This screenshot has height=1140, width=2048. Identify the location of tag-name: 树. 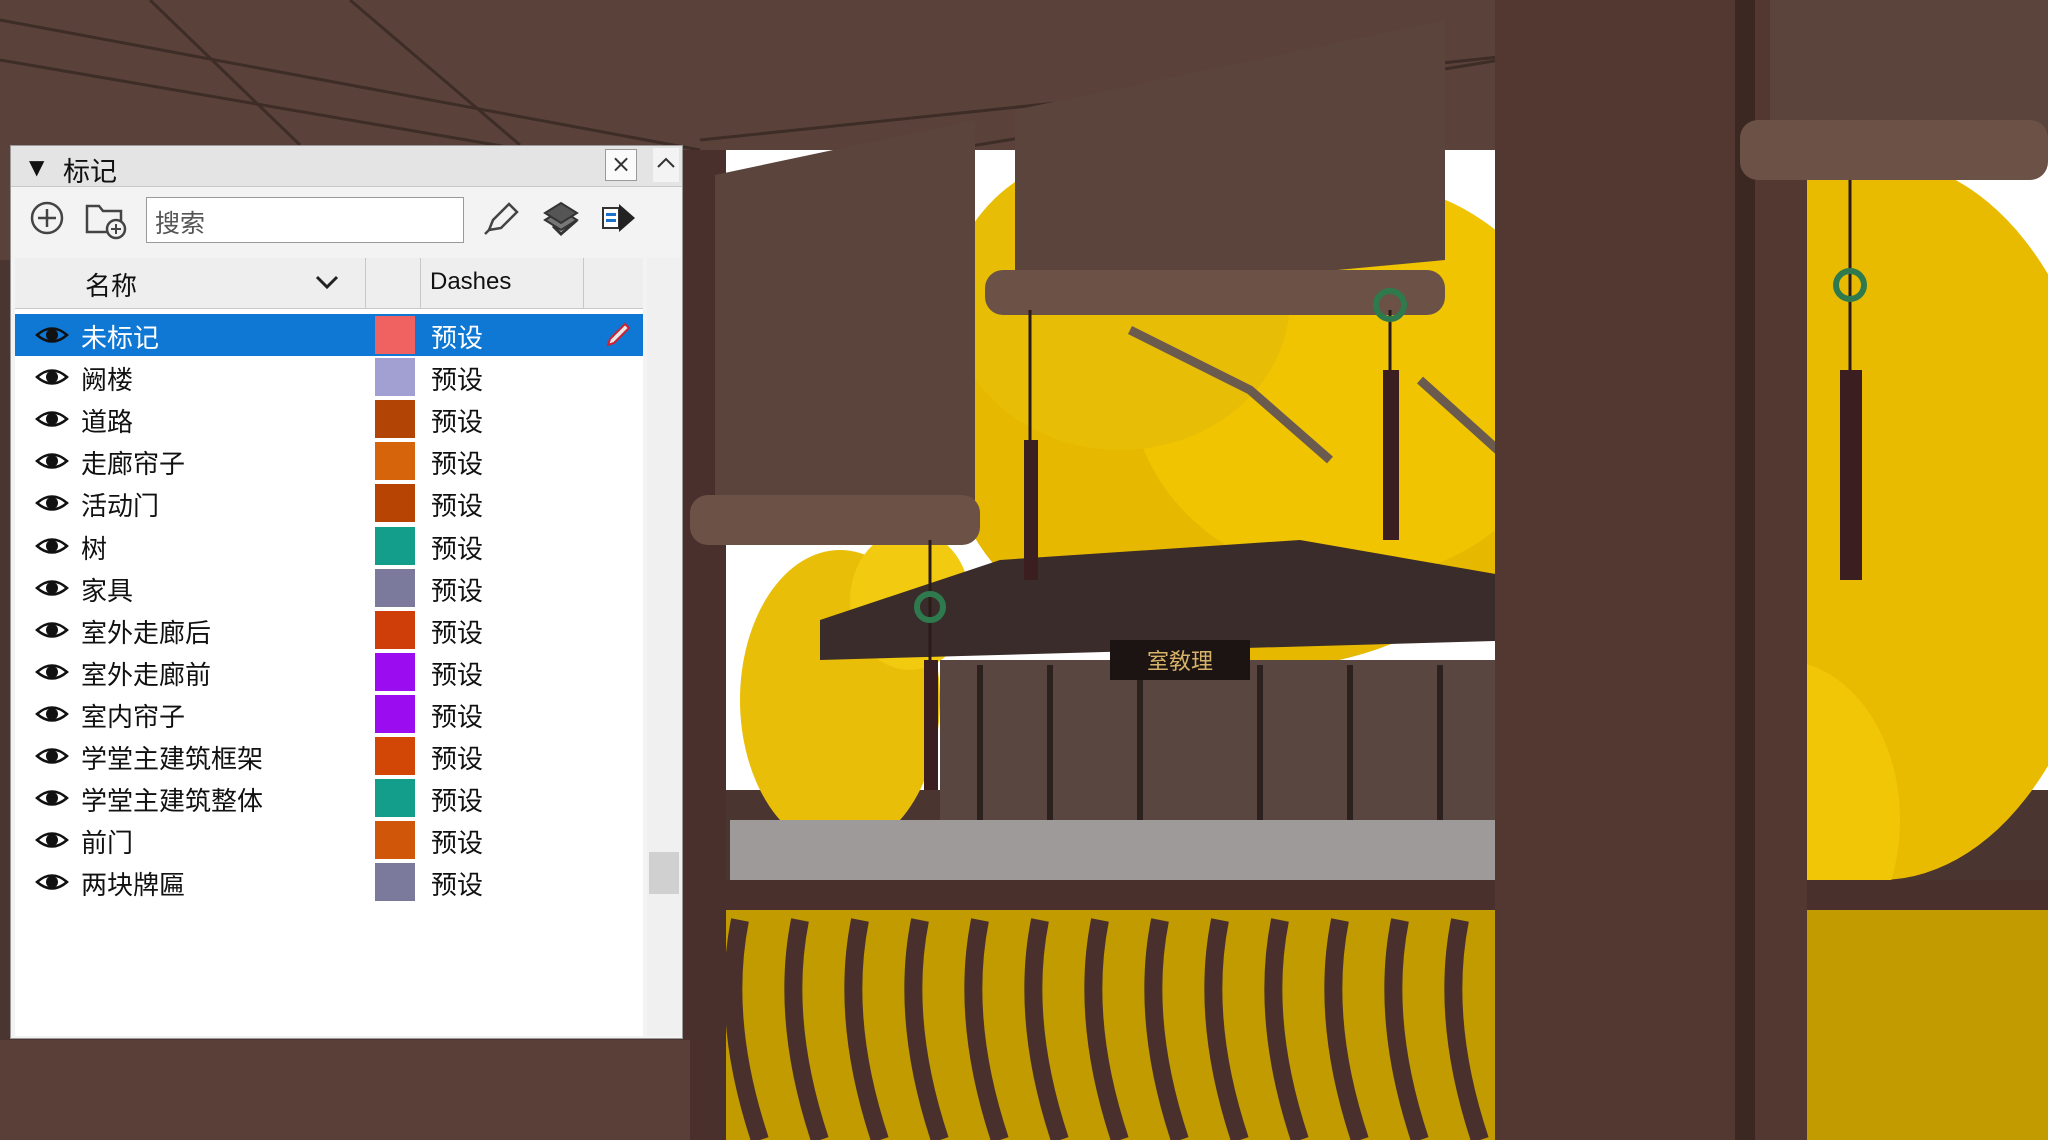
(94, 547).